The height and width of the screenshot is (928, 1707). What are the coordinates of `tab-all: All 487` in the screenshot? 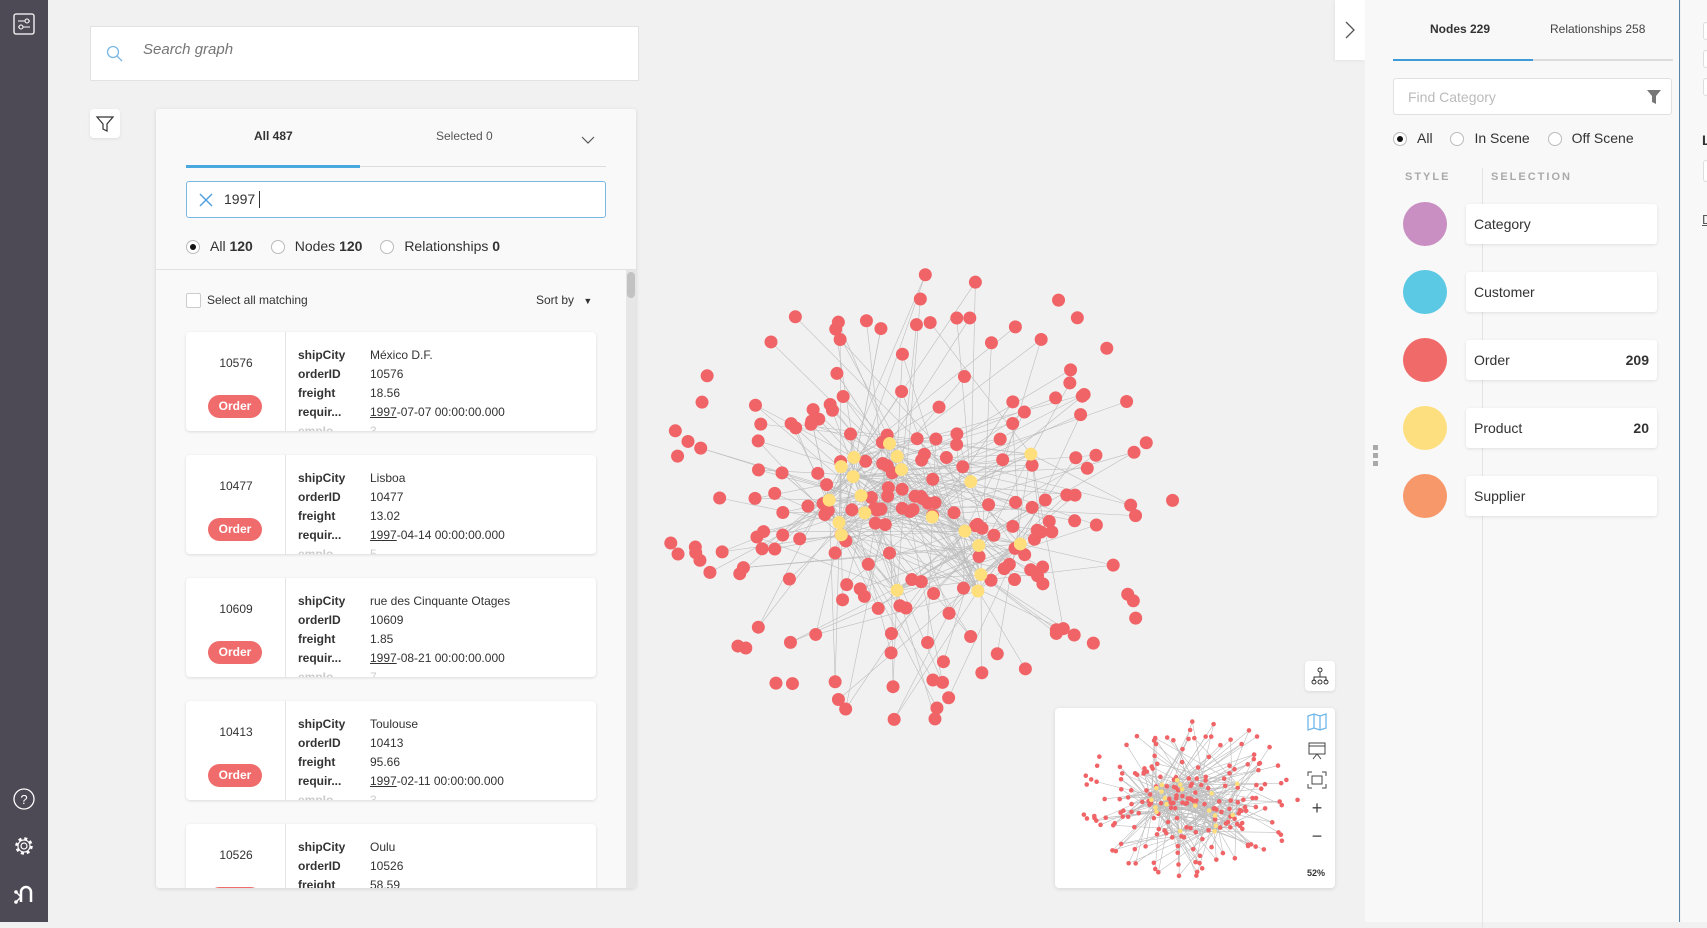 It's located at (273, 136).